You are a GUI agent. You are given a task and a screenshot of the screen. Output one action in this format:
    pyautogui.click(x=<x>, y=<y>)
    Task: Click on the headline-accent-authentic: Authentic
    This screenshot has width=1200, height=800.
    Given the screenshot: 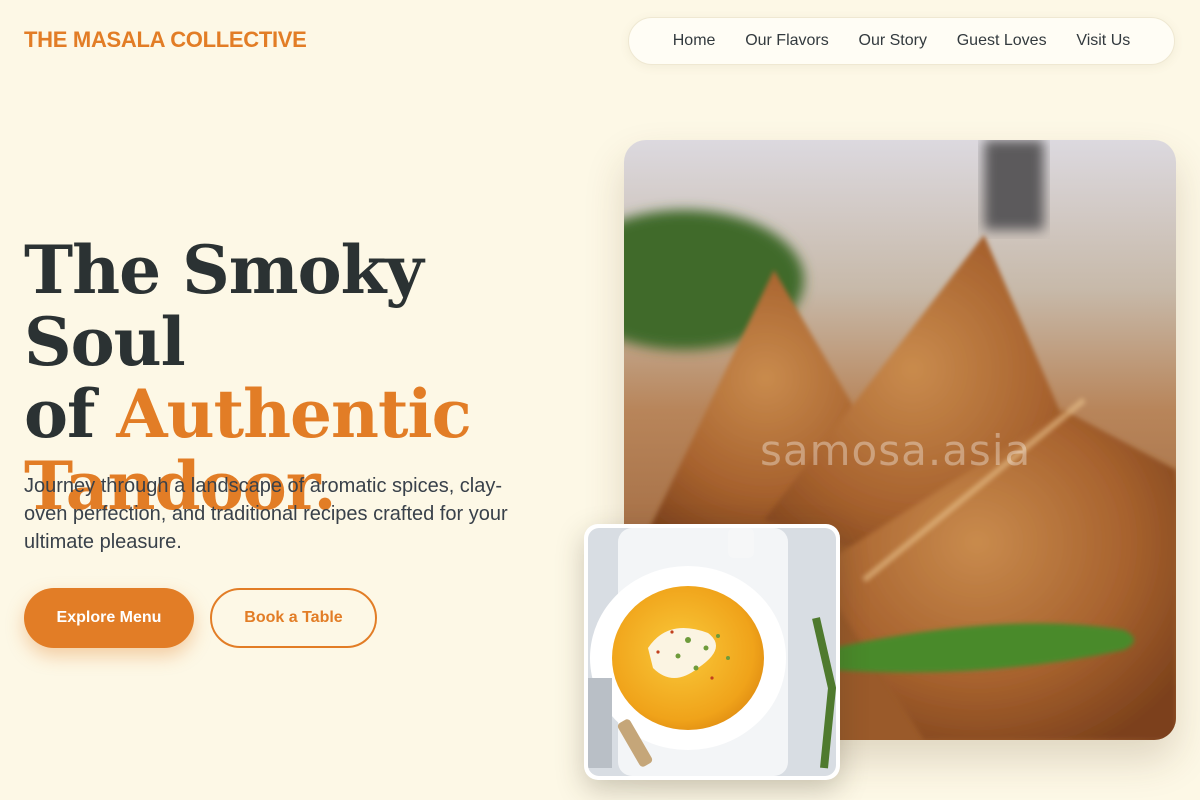 What is the action you would take?
    pyautogui.click(x=293, y=414)
    